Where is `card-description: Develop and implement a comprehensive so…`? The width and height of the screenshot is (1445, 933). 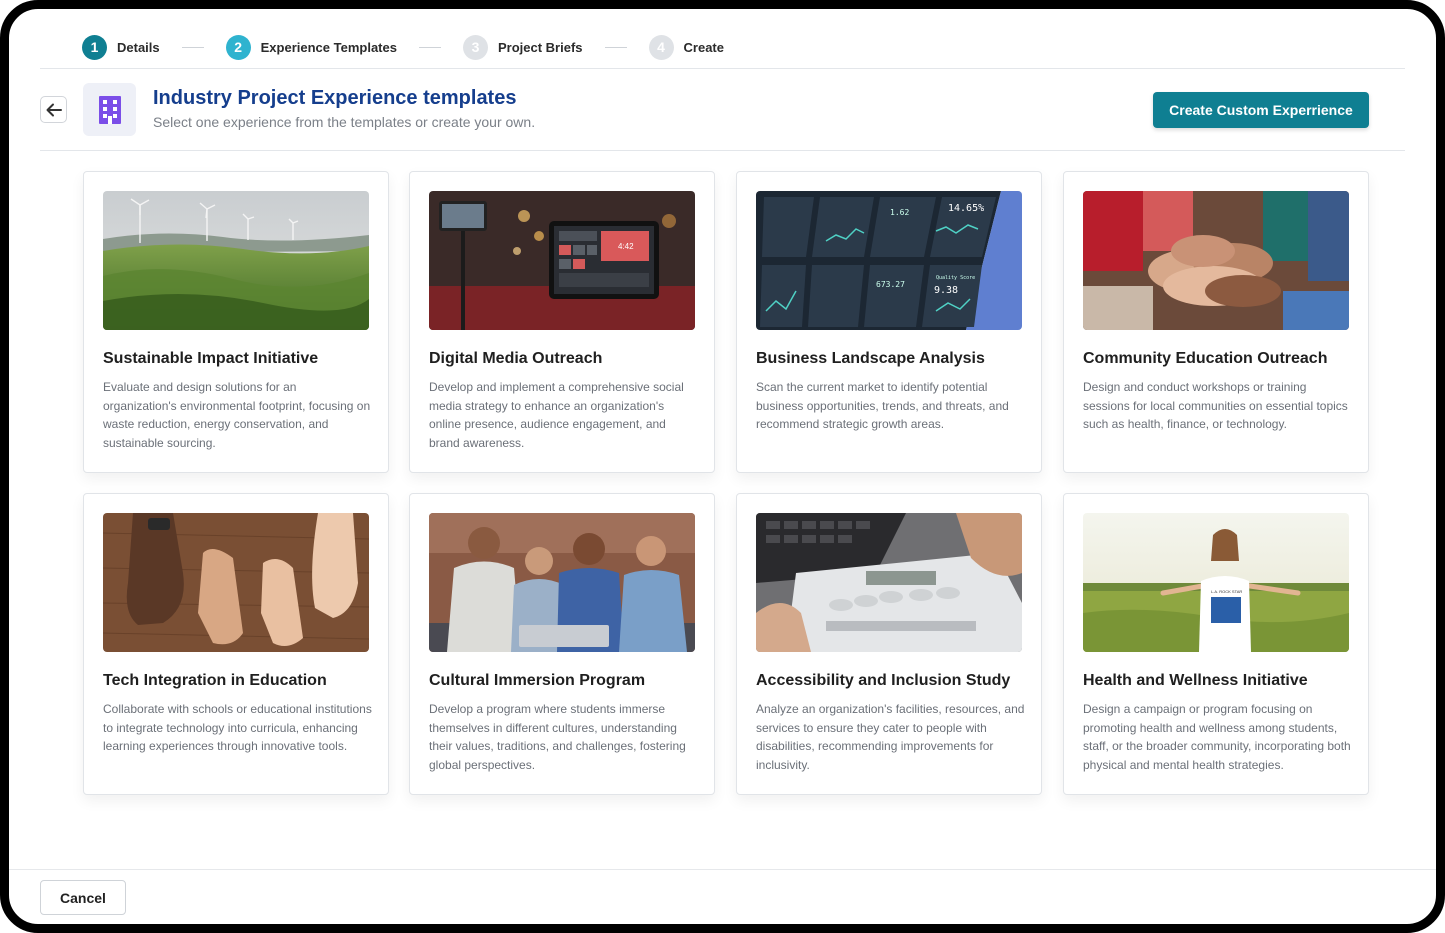
card-description: Develop and implement a comprehensive so… is located at coordinates (556, 415).